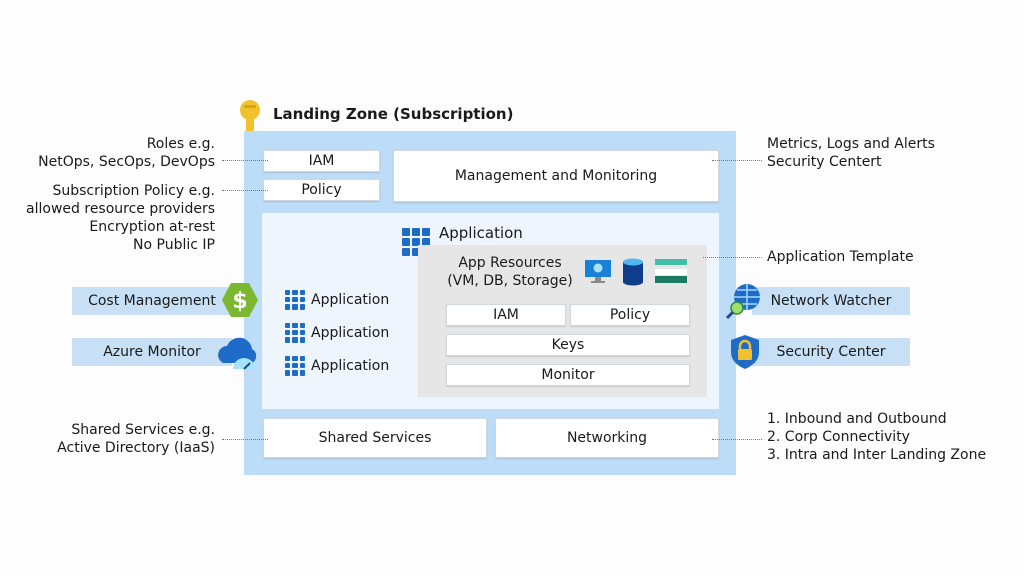 This screenshot has height=576, width=1024. Describe the element at coordinates (568, 375) in the screenshot. I see `monitor-box: Monitor` at that location.